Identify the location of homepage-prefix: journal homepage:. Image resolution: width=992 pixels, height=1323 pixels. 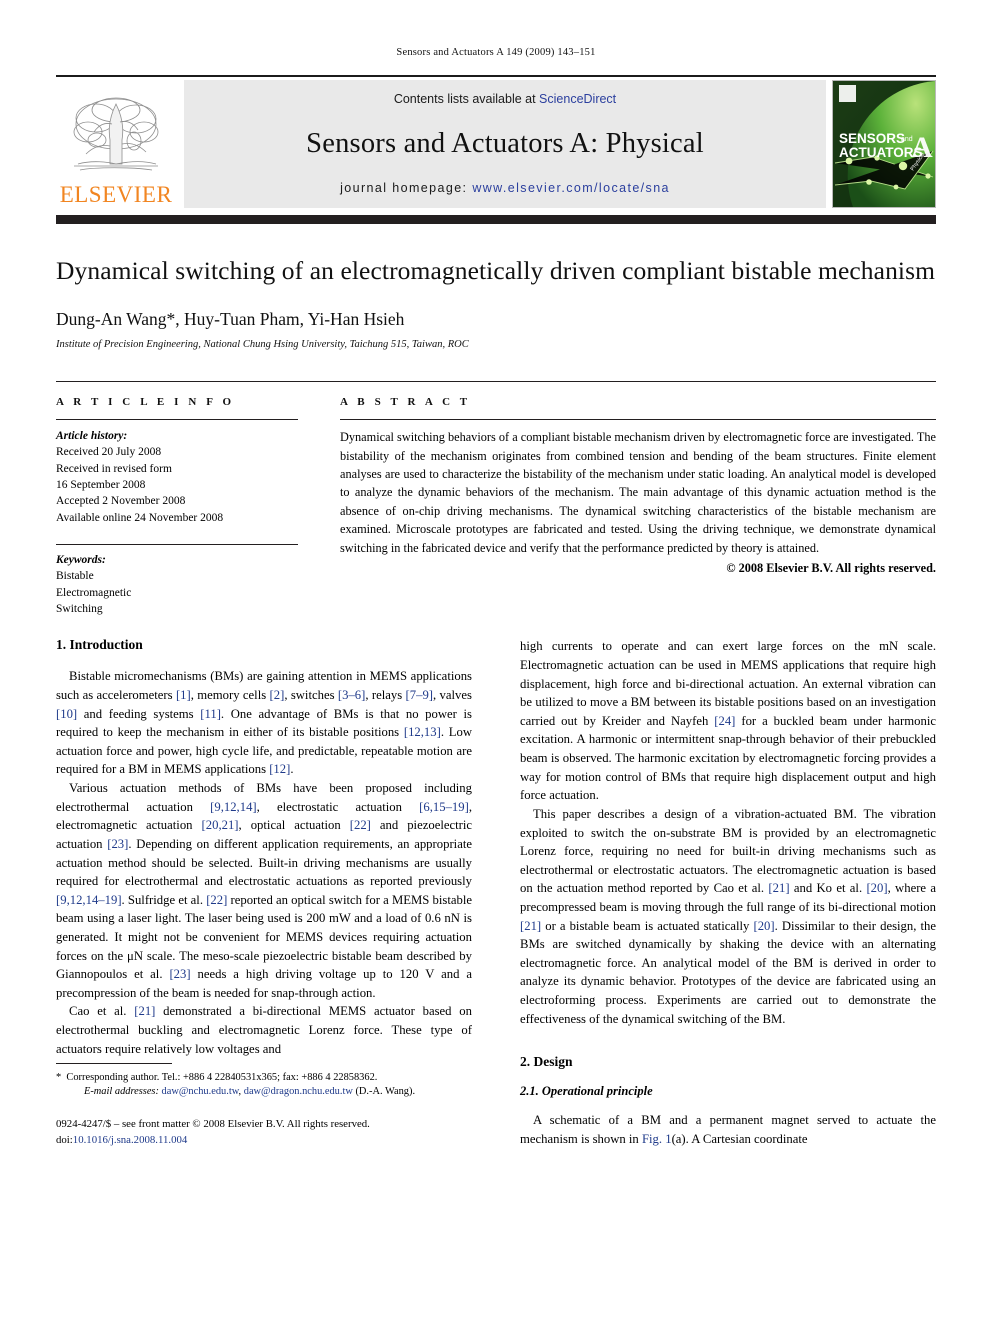
(406, 188).